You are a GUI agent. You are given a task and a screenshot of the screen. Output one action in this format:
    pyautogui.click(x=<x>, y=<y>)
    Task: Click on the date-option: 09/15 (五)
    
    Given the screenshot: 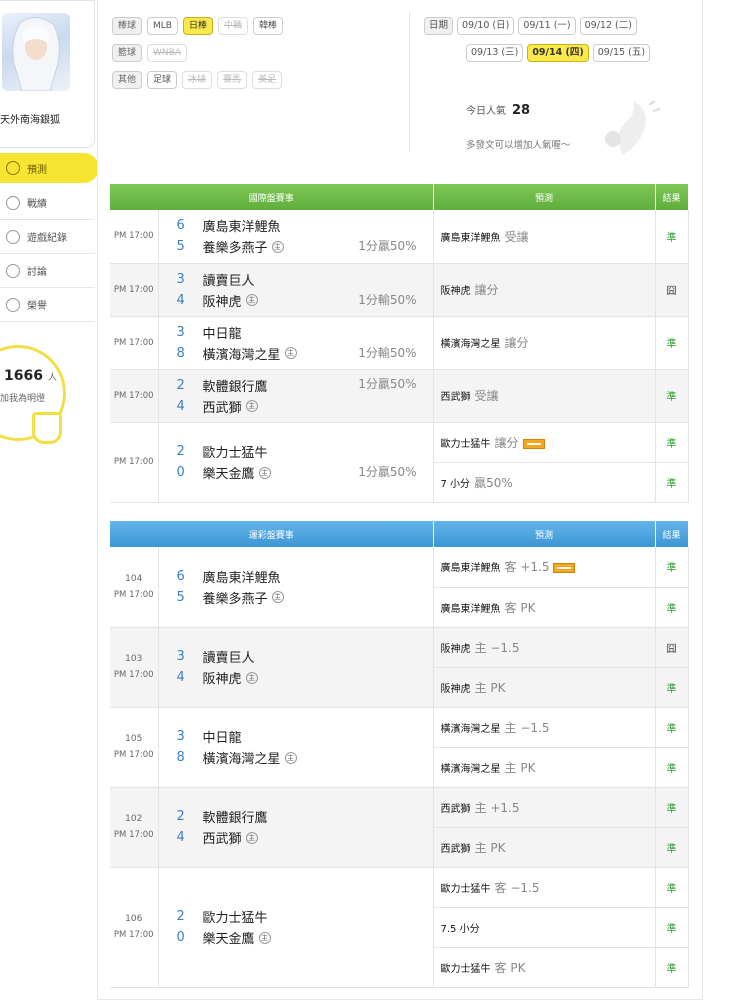 What is the action you would take?
    pyautogui.click(x=621, y=53)
    